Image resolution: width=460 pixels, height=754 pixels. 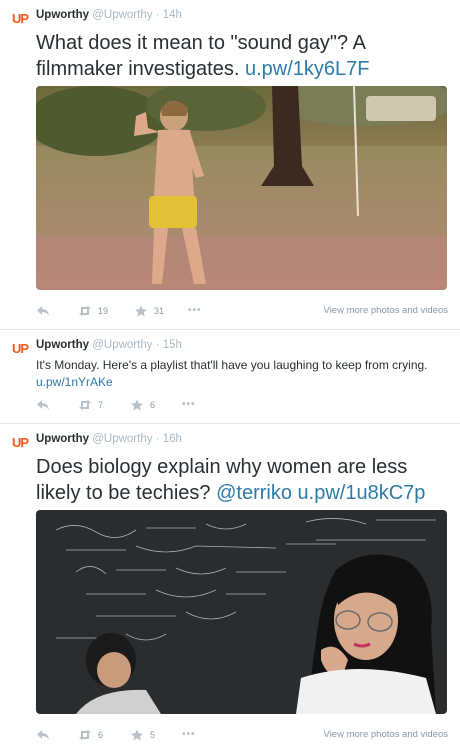 What do you see at coordinates (101, 735) in the screenshot?
I see `retweet-count: 6` at bounding box center [101, 735].